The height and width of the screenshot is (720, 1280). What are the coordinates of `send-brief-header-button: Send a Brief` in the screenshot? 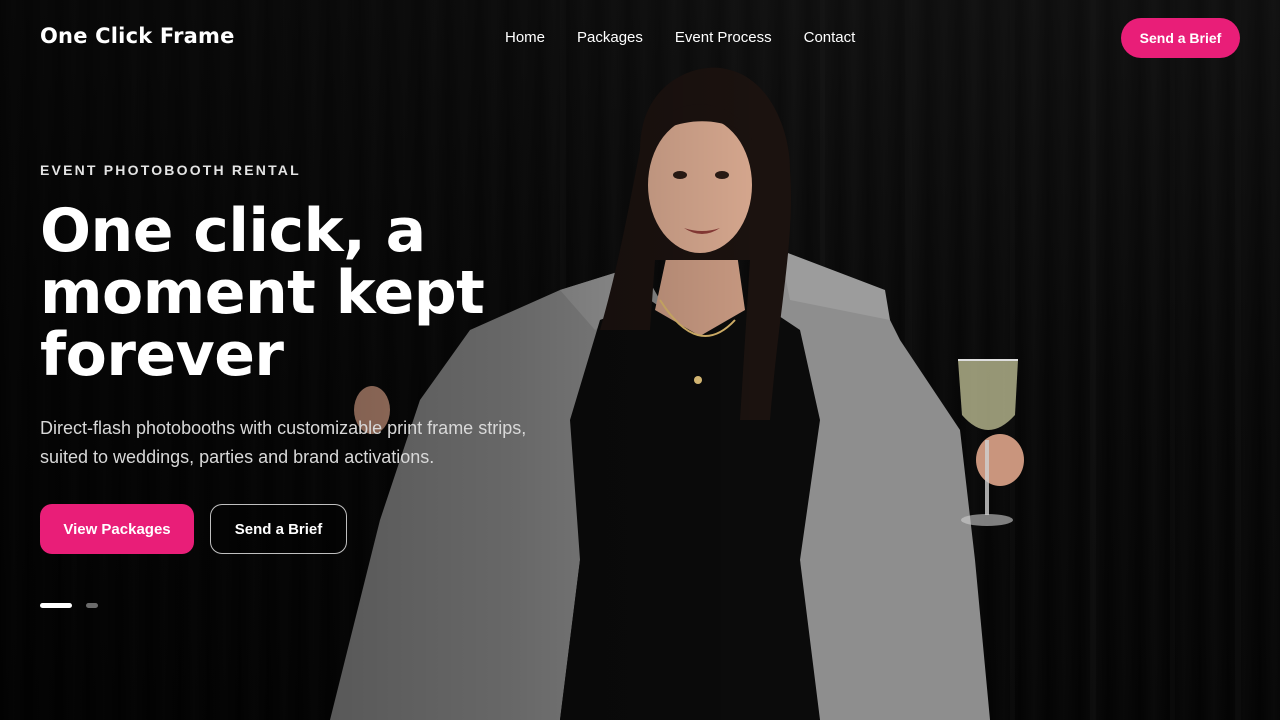 It's located at (1180, 38).